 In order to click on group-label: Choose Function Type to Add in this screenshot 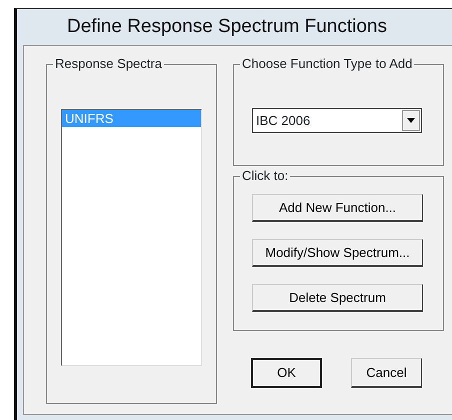, I will do `click(327, 64)`.